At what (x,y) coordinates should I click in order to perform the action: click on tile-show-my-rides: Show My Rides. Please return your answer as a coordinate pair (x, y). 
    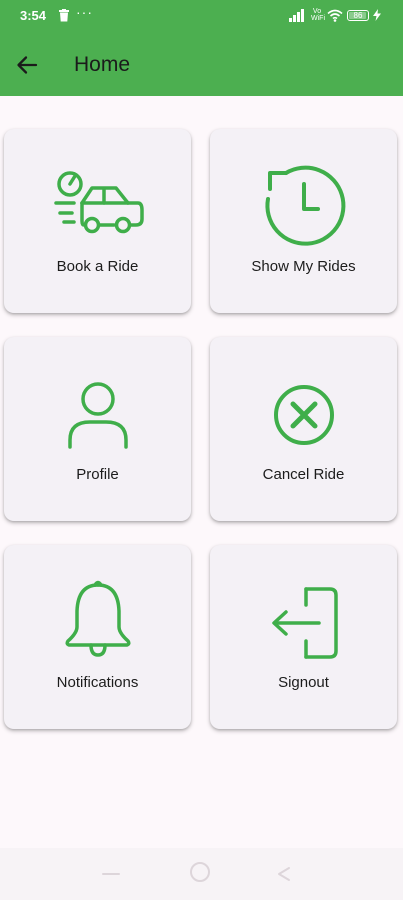
    Looking at the image, I should click on (303, 221).